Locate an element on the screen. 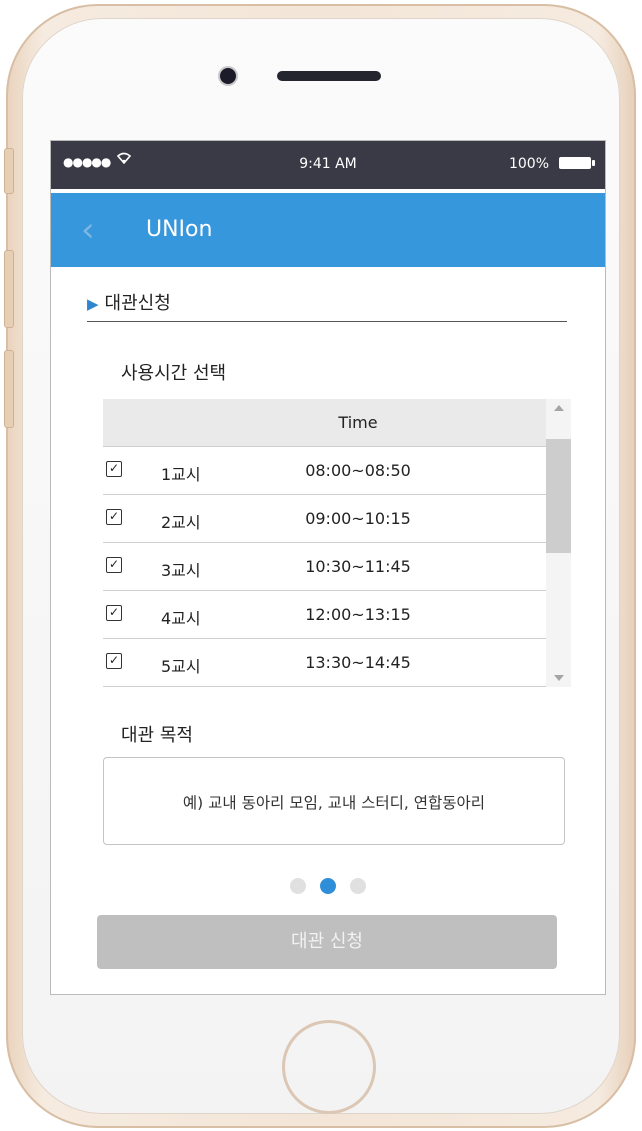  scrollbar is located at coordinates (558, 543).